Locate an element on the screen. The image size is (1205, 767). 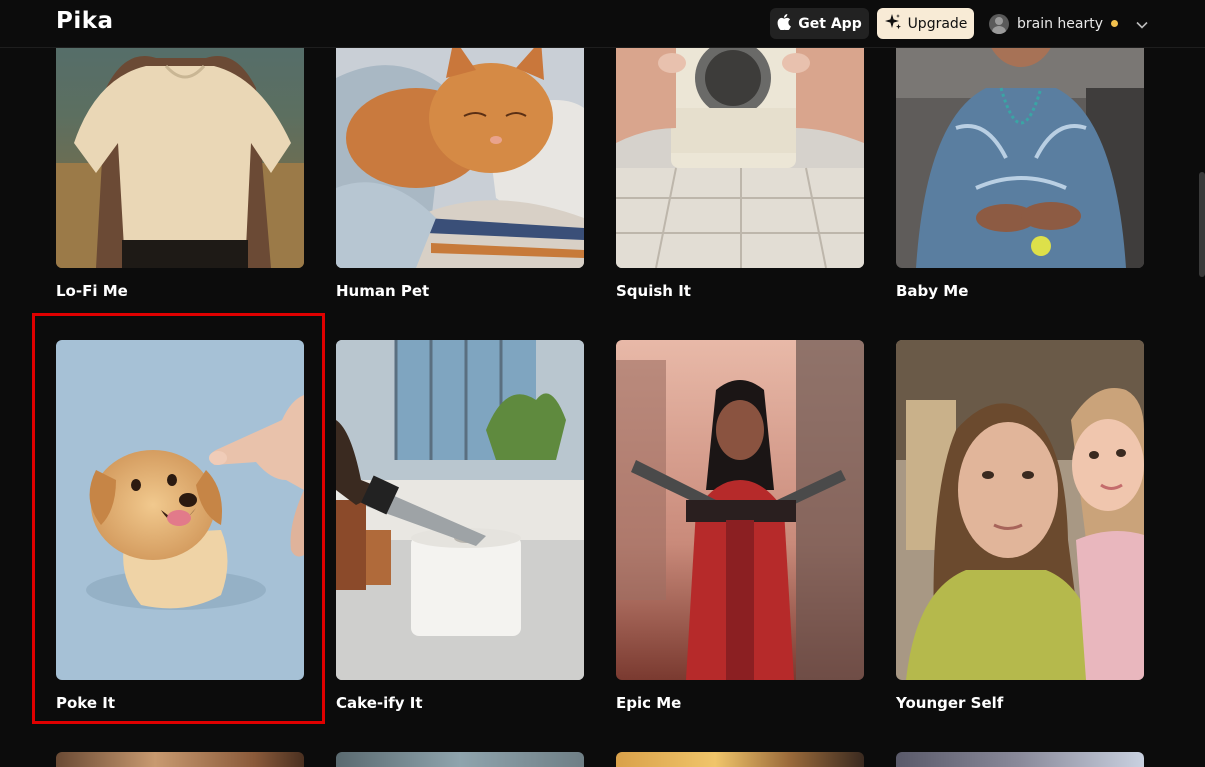
sparkle-icon is located at coordinates (893, 24).